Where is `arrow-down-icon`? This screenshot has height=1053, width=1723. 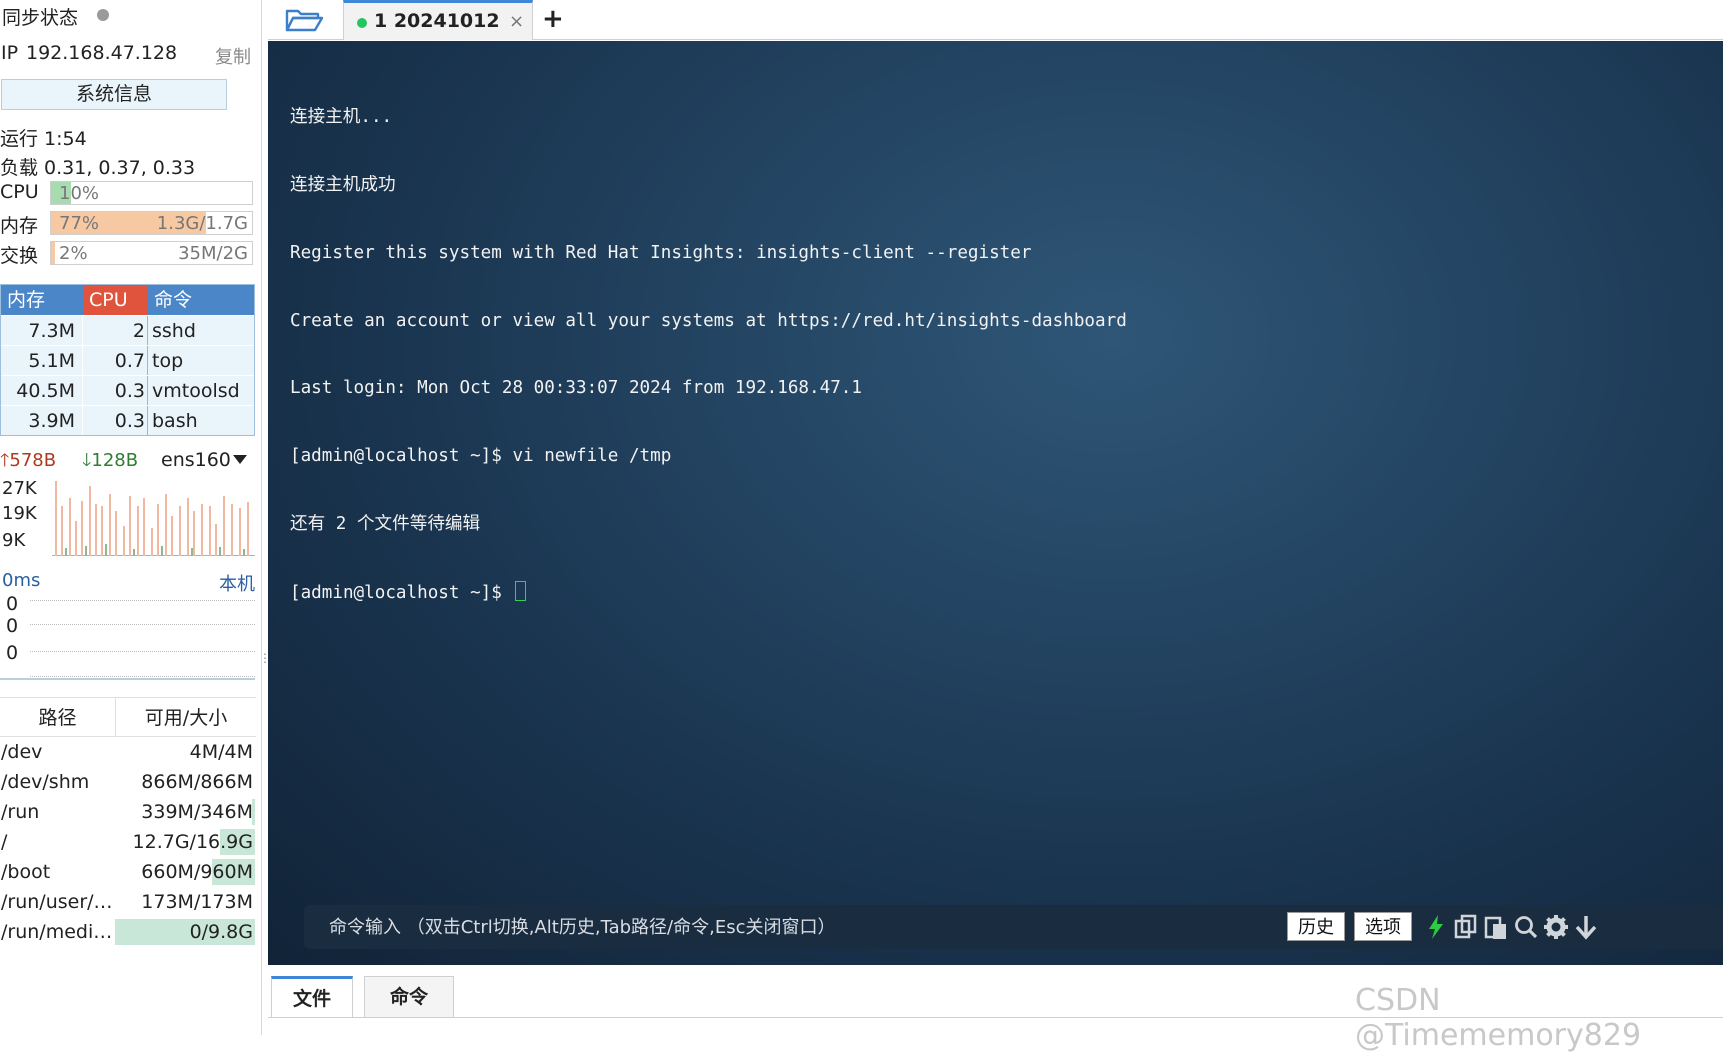 arrow-down-icon is located at coordinates (1586, 927).